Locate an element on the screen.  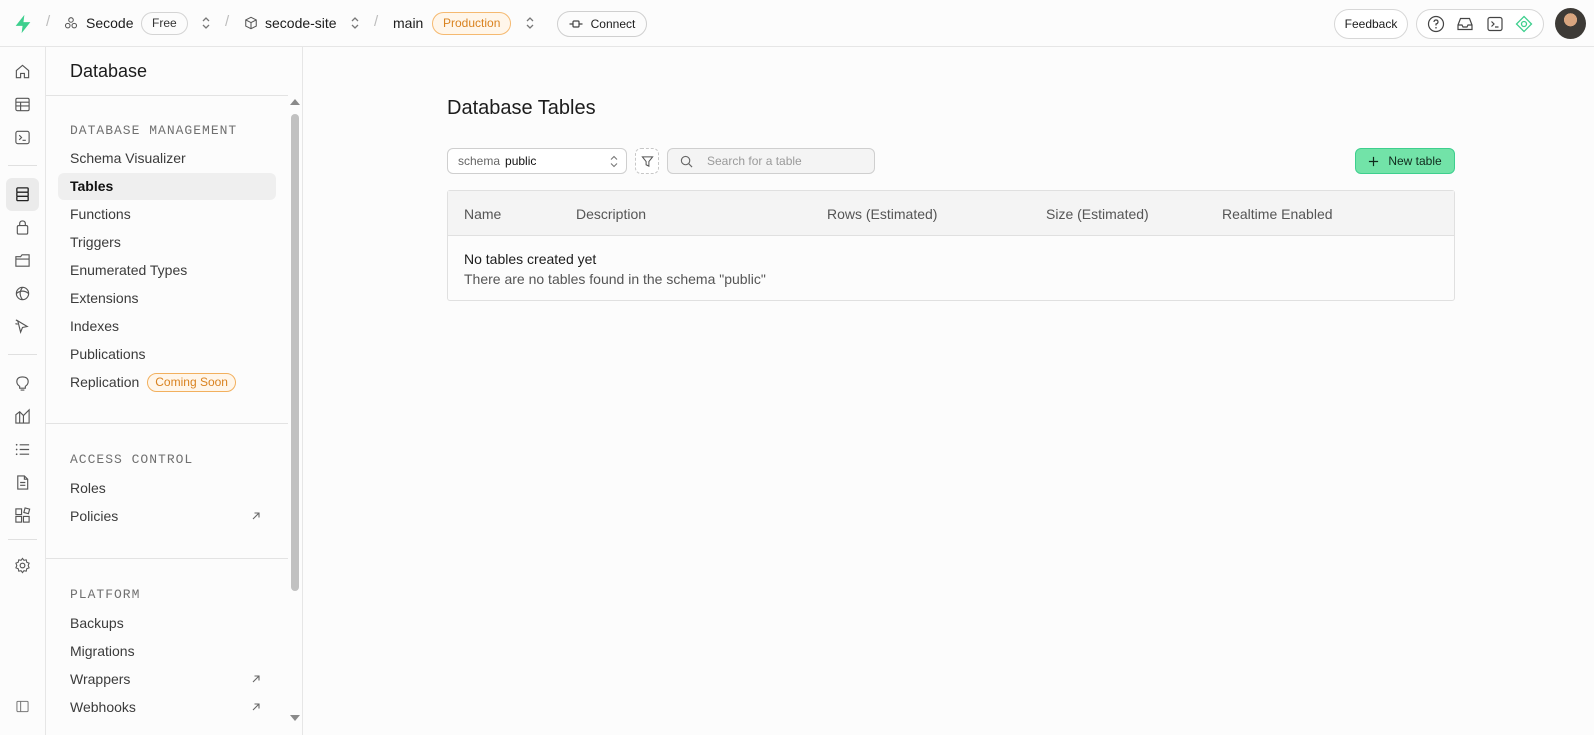
column-header-size: Size (Estimated) is located at coordinates (1097, 214).